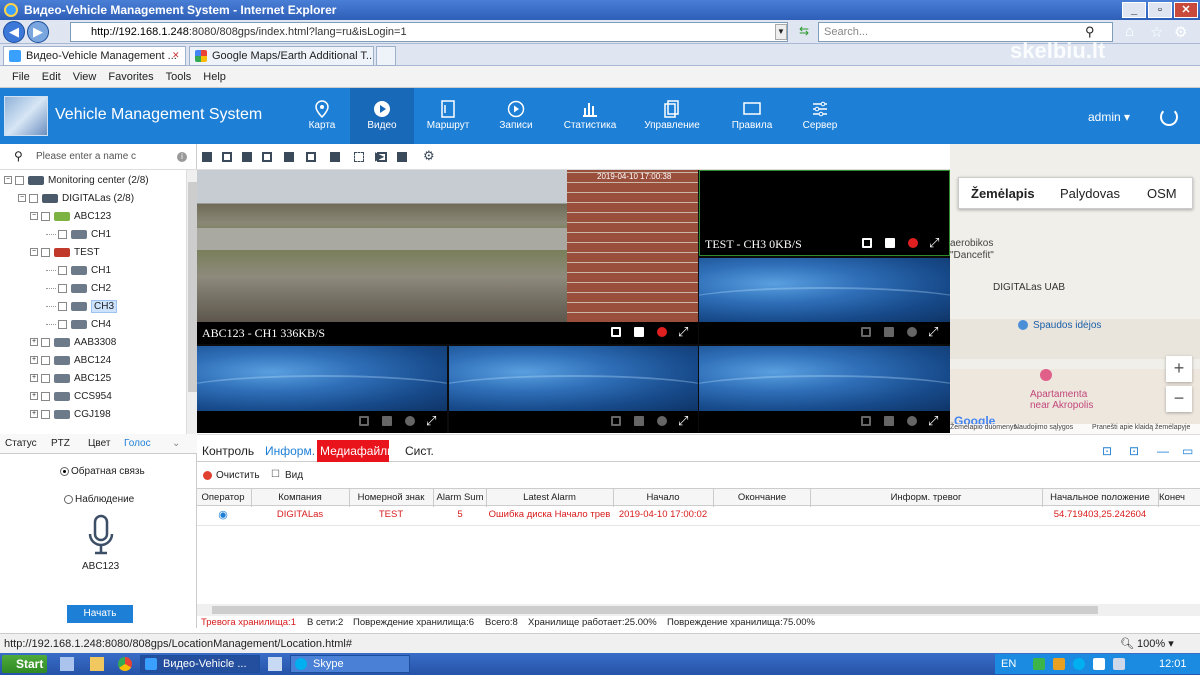  I want to click on tree-node: + AAB3308, so click(73, 343).